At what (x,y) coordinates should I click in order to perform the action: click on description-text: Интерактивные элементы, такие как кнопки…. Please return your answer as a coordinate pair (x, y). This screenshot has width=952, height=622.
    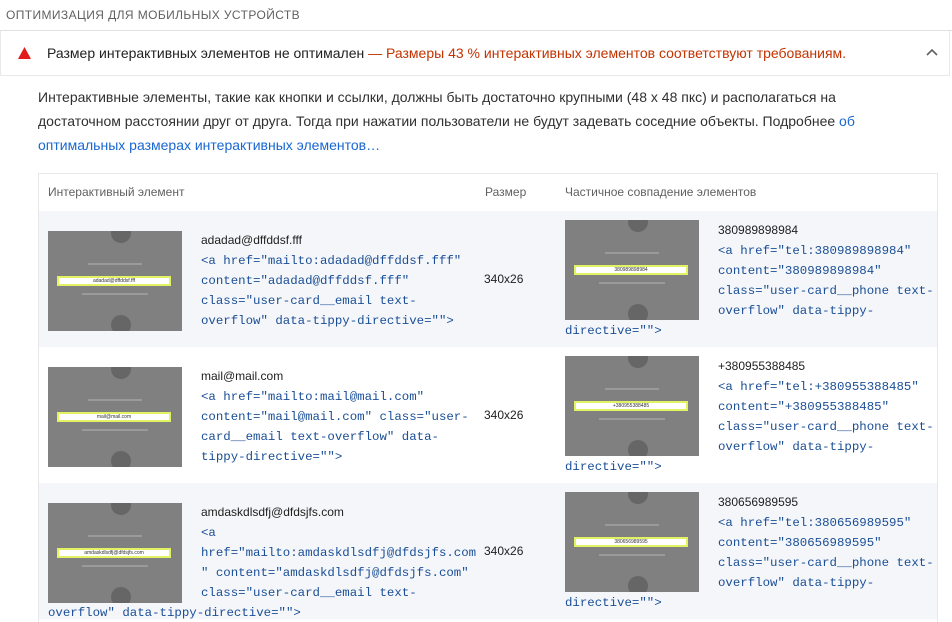
    Looking at the image, I should click on (439, 109).